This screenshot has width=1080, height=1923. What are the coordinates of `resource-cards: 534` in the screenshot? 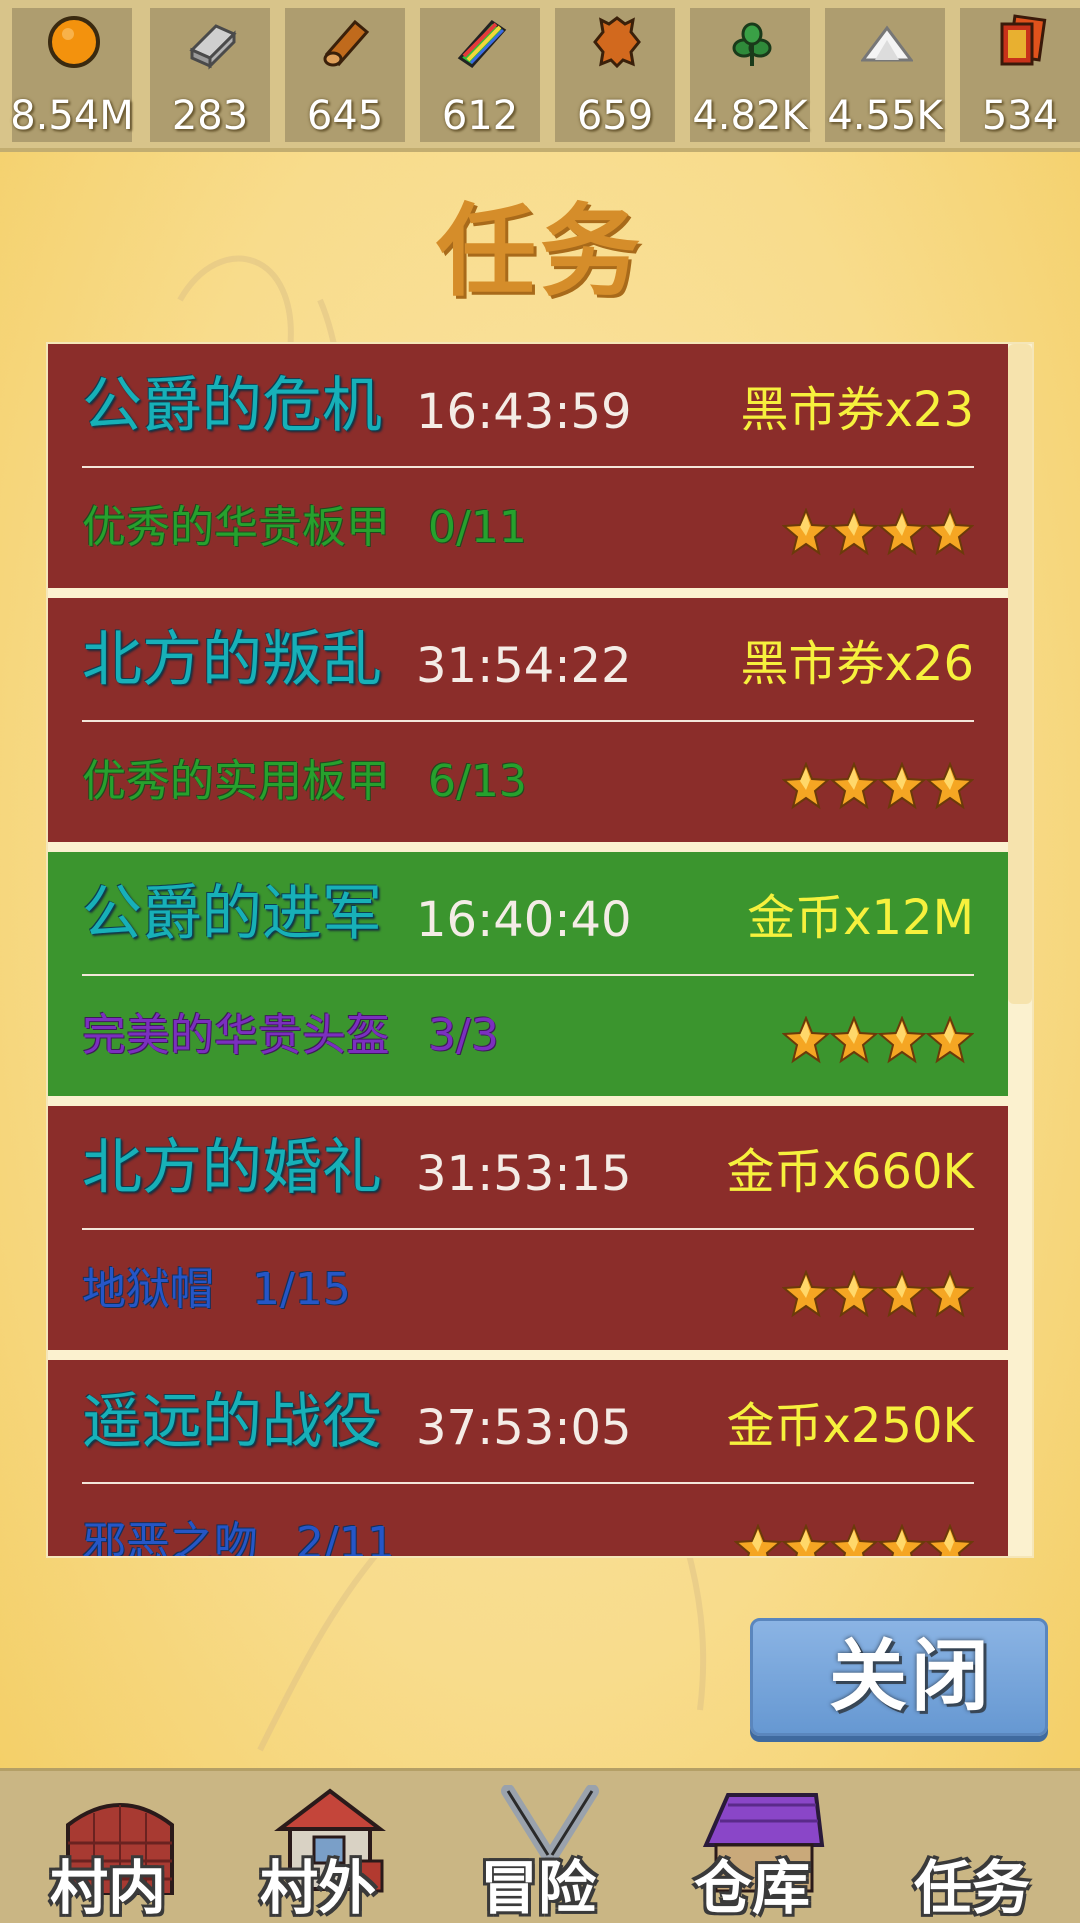 It's located at (1020, 75).